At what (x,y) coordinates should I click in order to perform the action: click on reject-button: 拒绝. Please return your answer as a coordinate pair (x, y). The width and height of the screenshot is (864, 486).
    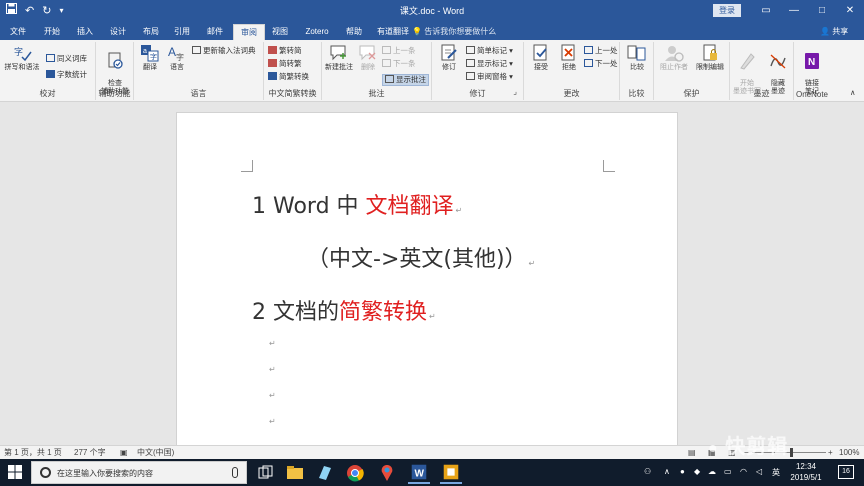
    Looking at the image, I should click on (569, 58).